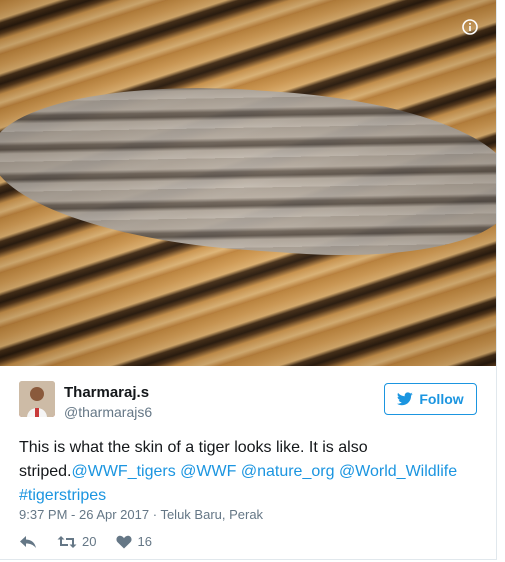 The height and width of the screenshot is (562, 505). Describe the element at coordinates (470, 27) in the screenshot. I see `info-circle-icon` at that location.